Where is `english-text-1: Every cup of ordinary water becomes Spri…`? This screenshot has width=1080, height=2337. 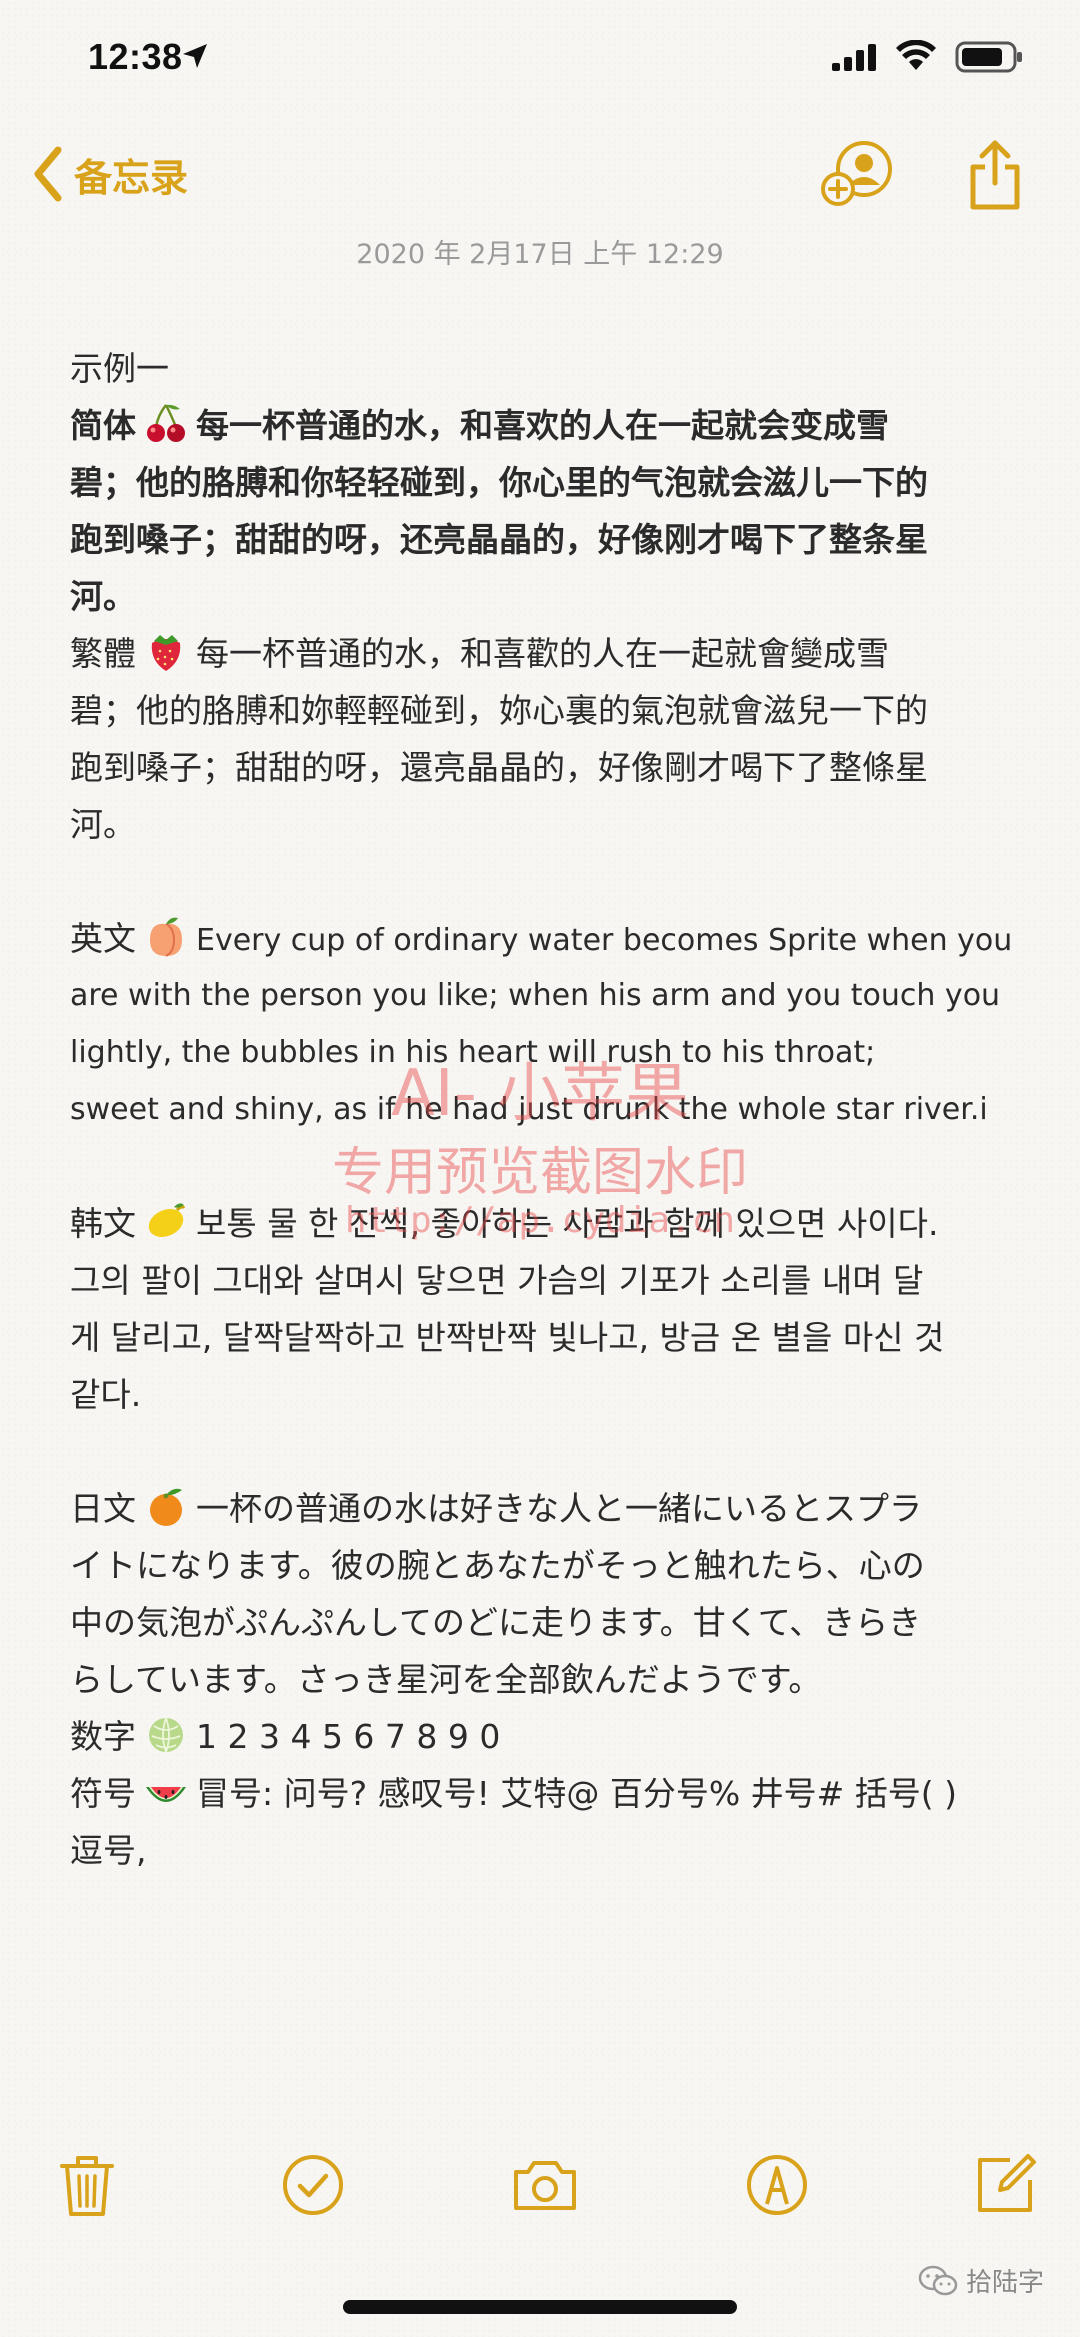
english-text-1: Every cup of ordinary water becomes Spri… is located at coordinates (603, 940).